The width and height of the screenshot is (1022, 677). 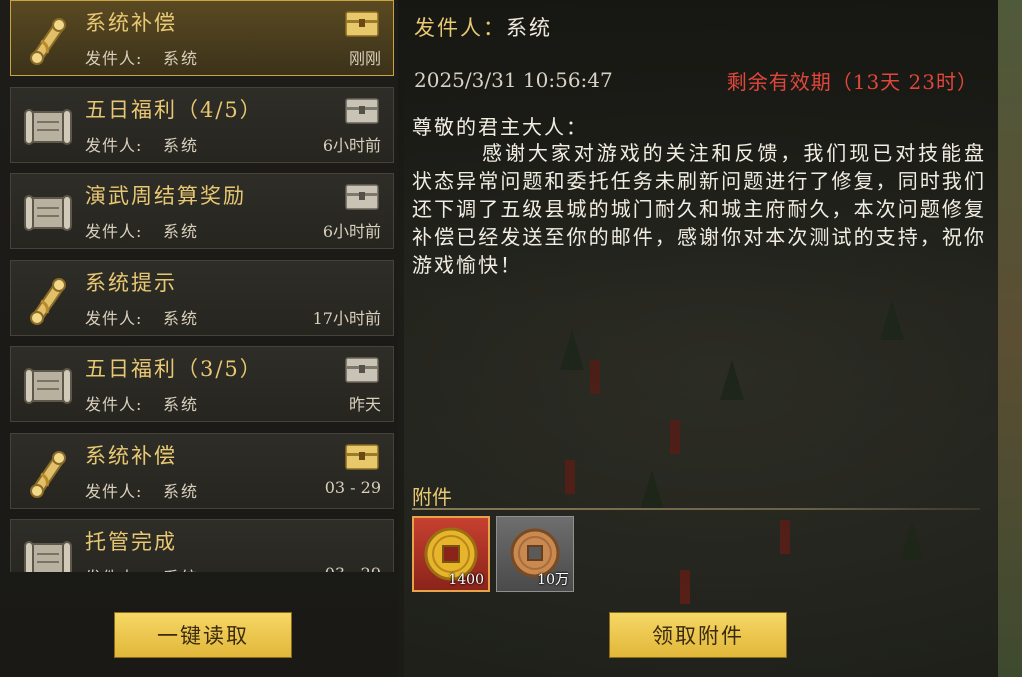 I want to click on attachments-divider, so click(x=696, y=509).